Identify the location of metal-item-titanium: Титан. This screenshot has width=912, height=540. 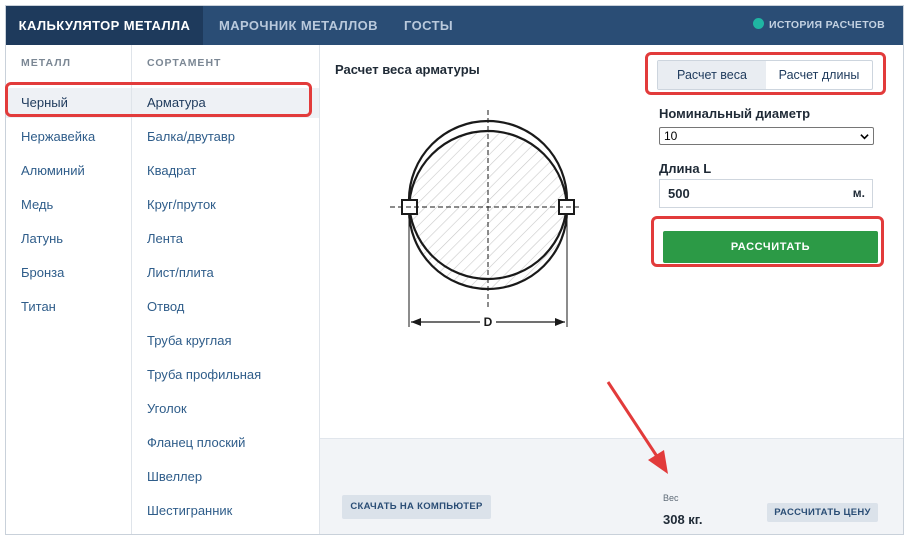
(68, 307).